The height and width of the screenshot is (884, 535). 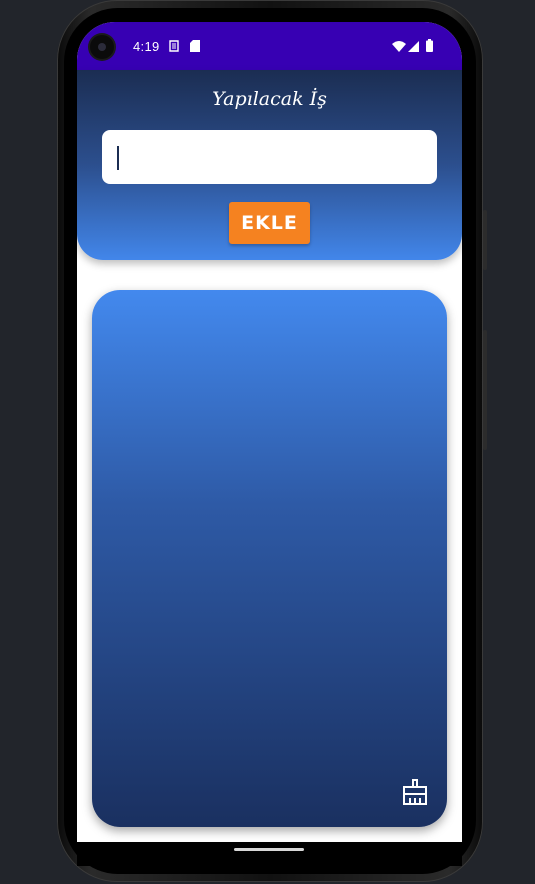 What do you see at coordinates (269, 854) in the screenshot?
I see `navigation-bar` at bounding box center [269, 854].